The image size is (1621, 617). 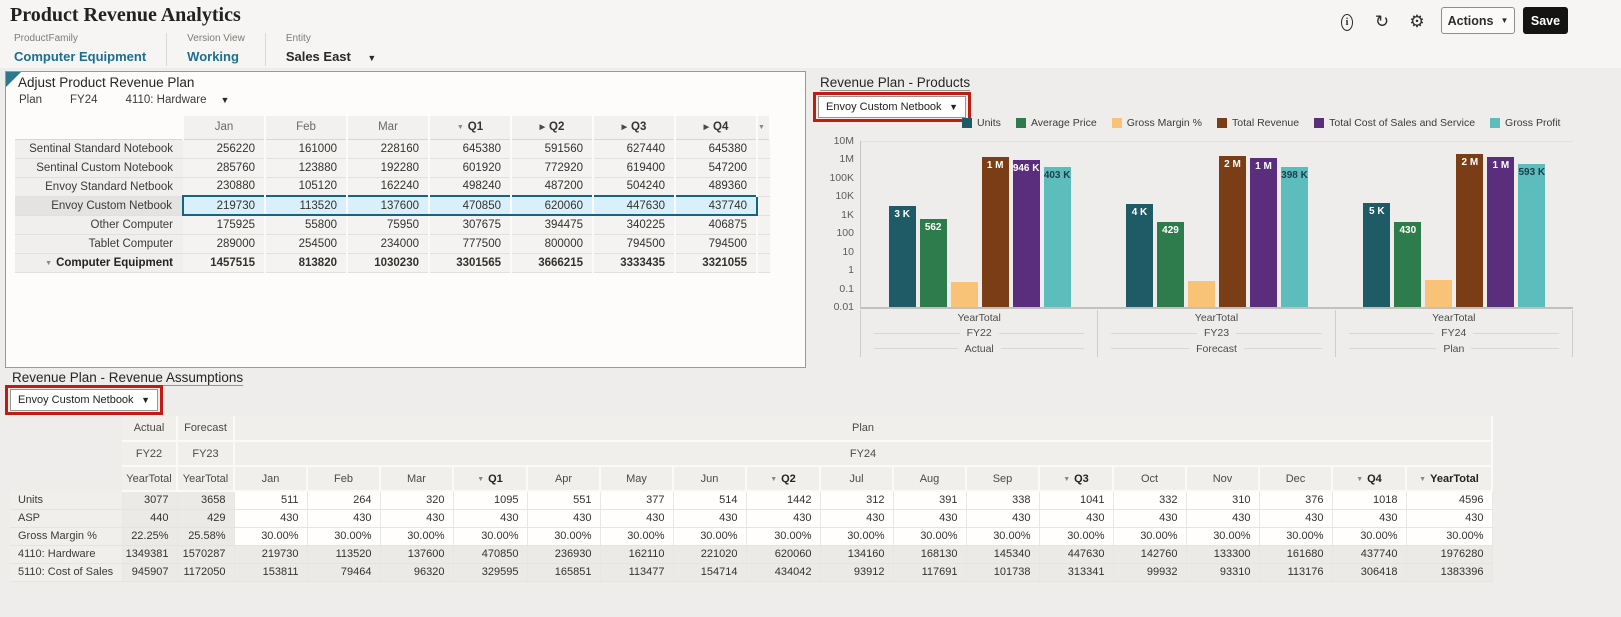 I want to click on grid-cell: 813820, so click(x=306, y=263).